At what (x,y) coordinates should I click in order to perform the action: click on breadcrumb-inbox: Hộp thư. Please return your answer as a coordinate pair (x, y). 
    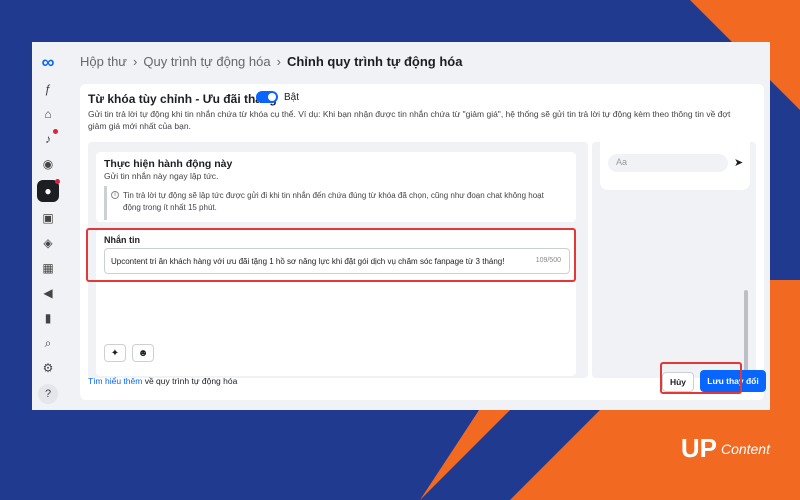
    Looking at the image, I should click on (103, 61).